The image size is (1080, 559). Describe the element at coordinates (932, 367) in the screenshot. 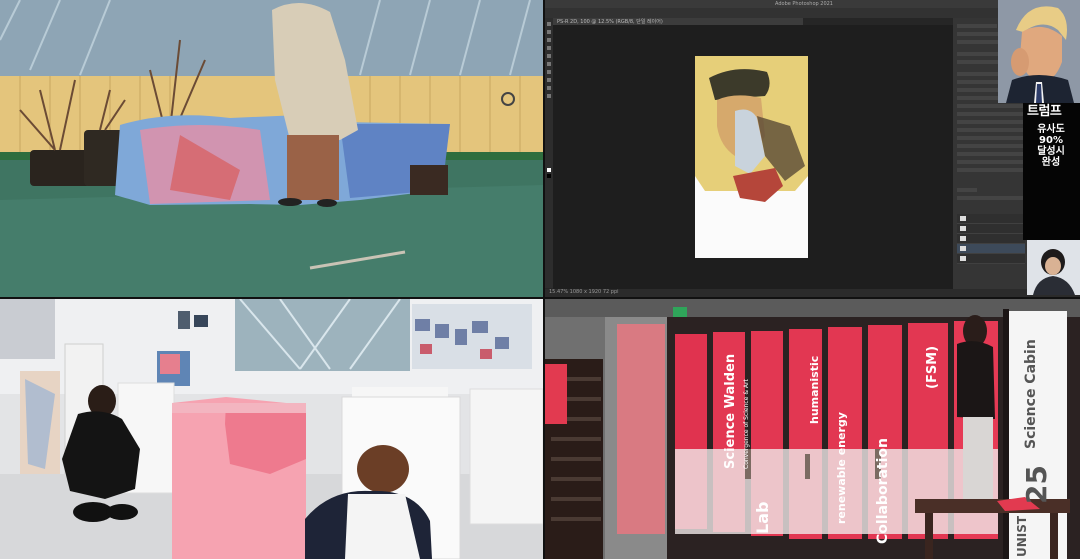

I see `window-text-fsm: (FSM)` at that location.